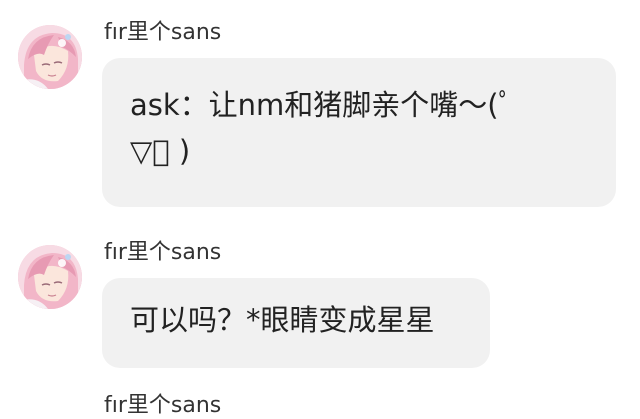 The height and width of the screenshot is (419, 640). What do you see at coordinates (322, 105) in the screenshot?
I see `message-text-line: ask：让nm和猪脚亲个嘴～(ﾟ` at bounding box center [322, 105].